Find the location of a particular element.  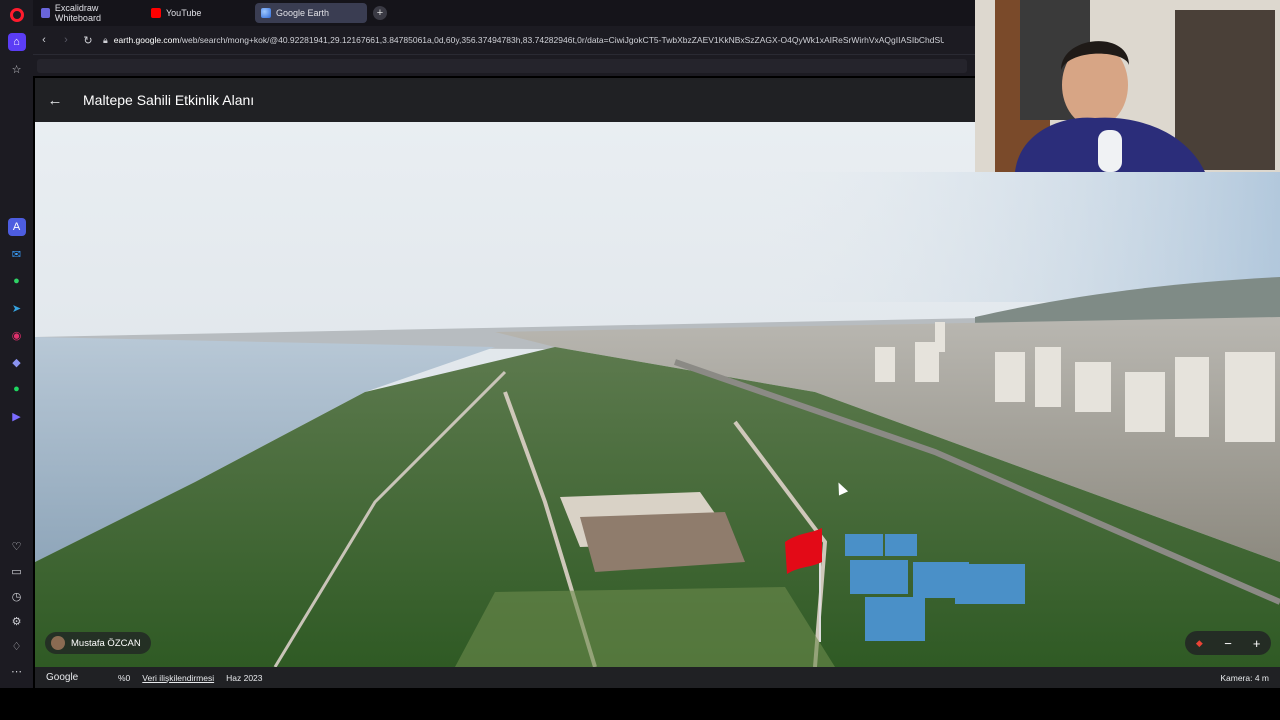

imagery-date: Haz 2023 is located at coordinates (244, 677).